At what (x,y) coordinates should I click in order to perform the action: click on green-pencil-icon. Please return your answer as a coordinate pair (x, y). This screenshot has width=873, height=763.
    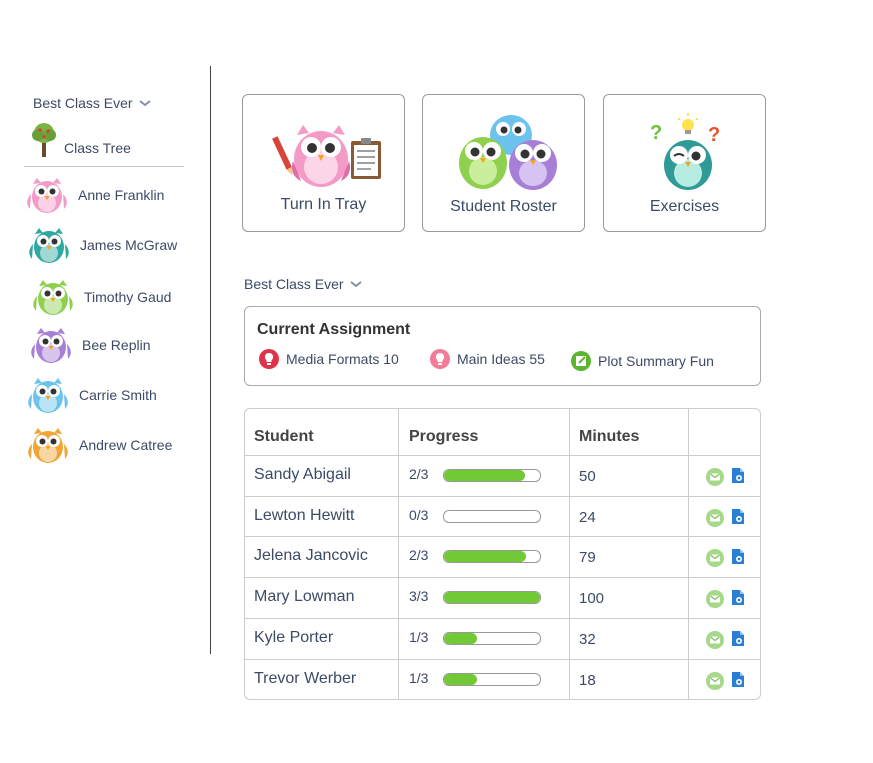
    Looking at the image, I should click on (581, 361).